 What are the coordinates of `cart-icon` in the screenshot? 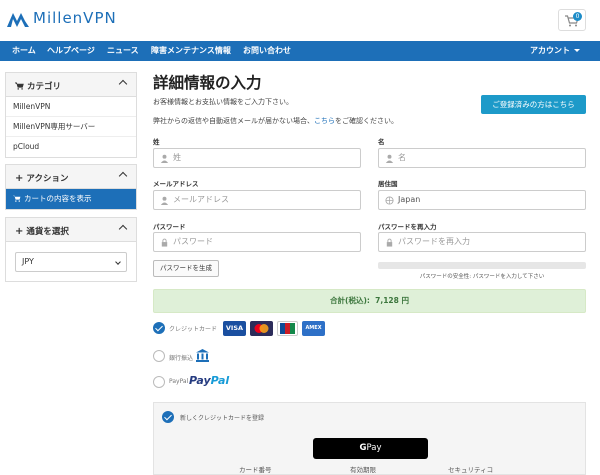 It's located at (17, 198).